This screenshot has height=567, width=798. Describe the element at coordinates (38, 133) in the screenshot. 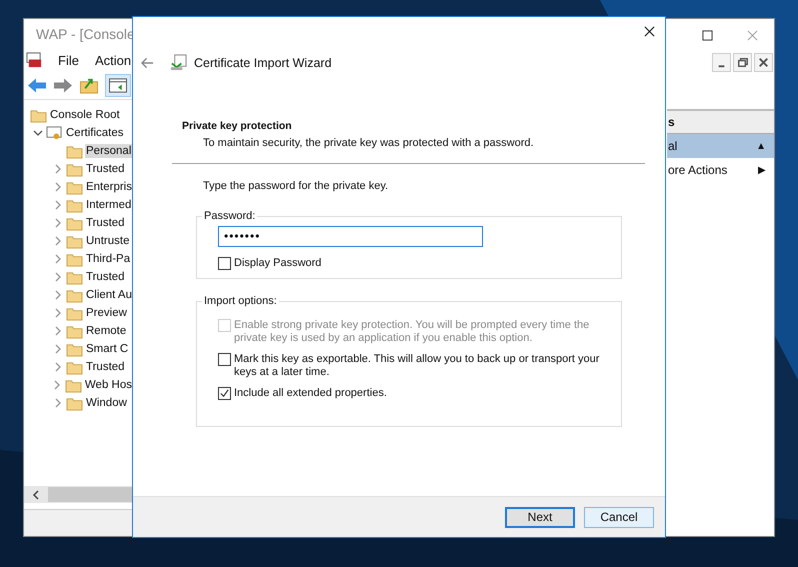

I see `chevron-down-icon` at that location.